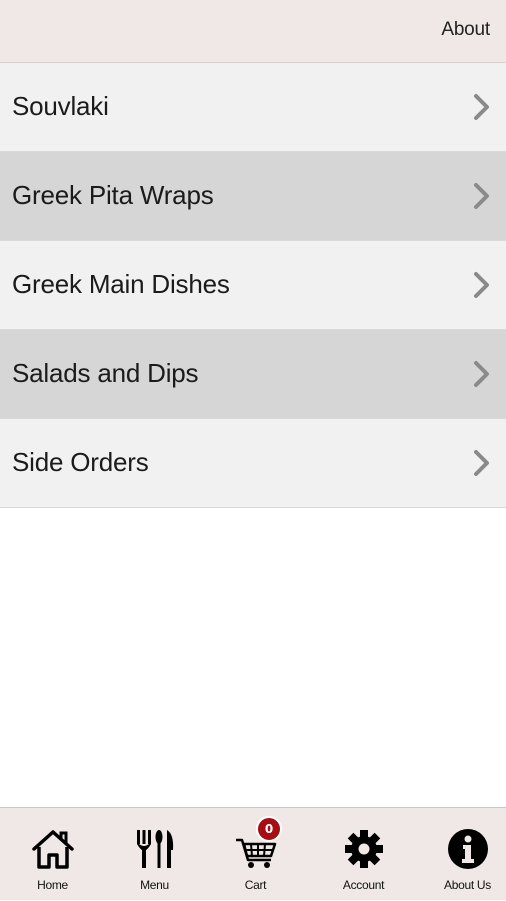  I want to click on fork-knife-icon, so click(154, 849).